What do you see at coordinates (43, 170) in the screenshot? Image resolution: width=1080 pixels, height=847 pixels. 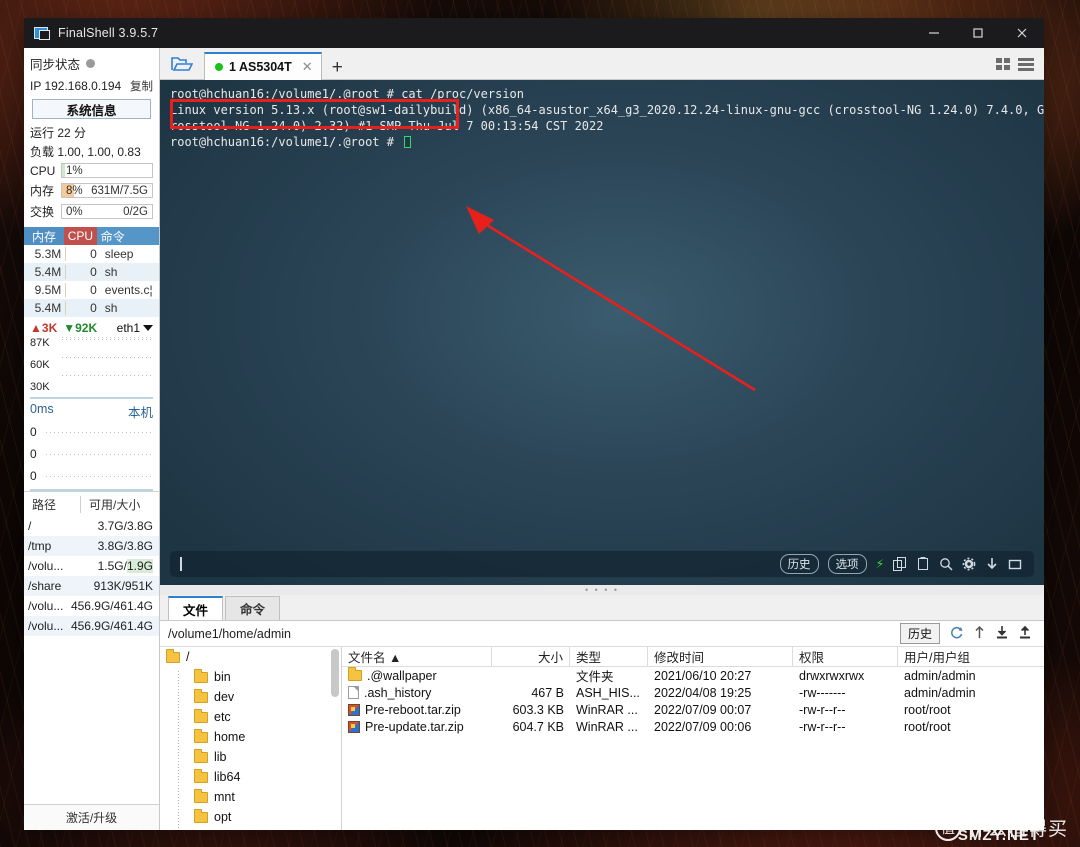 I see `meter-label: CPU` at bounding box center [43, 170].